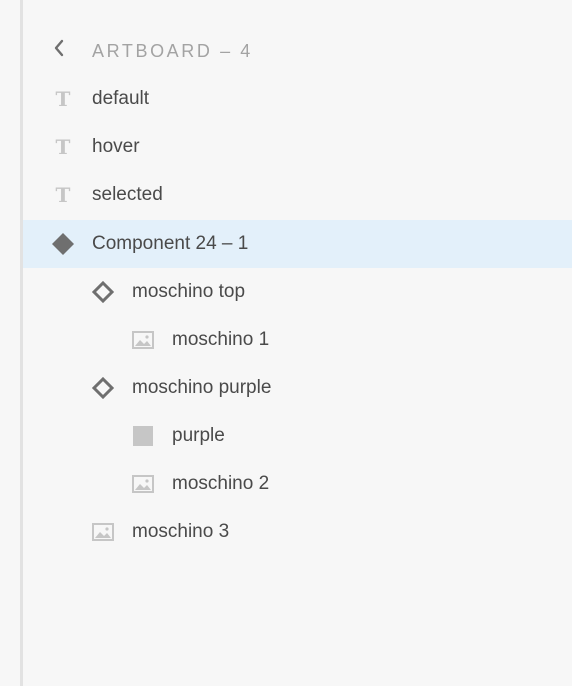 This screenshot has width=572, height=686. What do you see at coordinates (297, 99) in the screenshot?
I see `layer-row-default: T default` at bounding box center [297, 99].